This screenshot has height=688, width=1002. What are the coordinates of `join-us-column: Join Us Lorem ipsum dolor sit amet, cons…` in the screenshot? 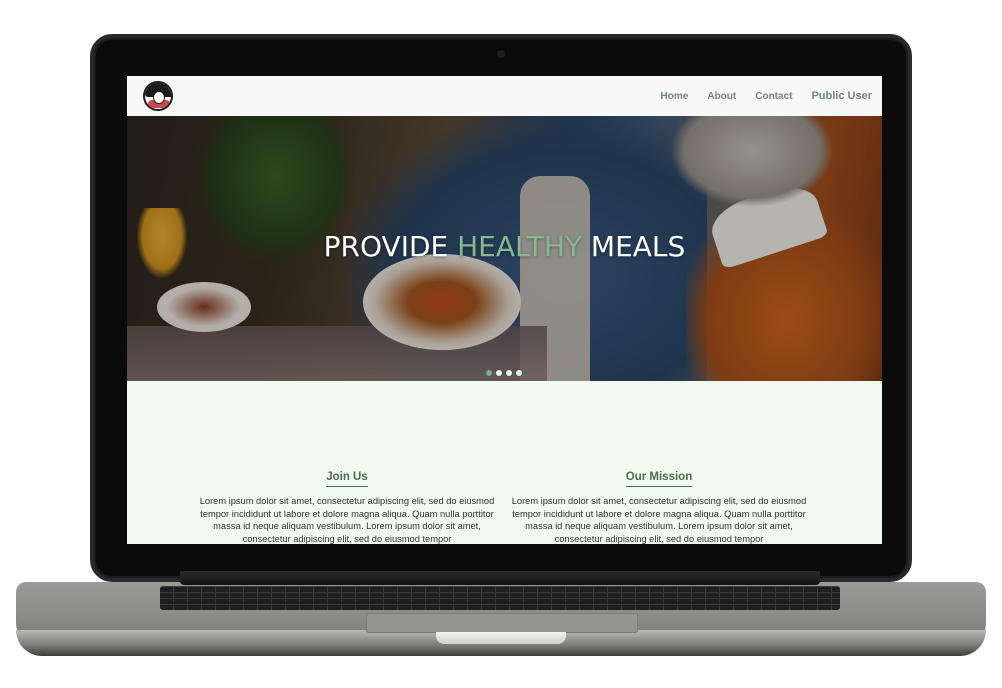 It's located at (347, 504).